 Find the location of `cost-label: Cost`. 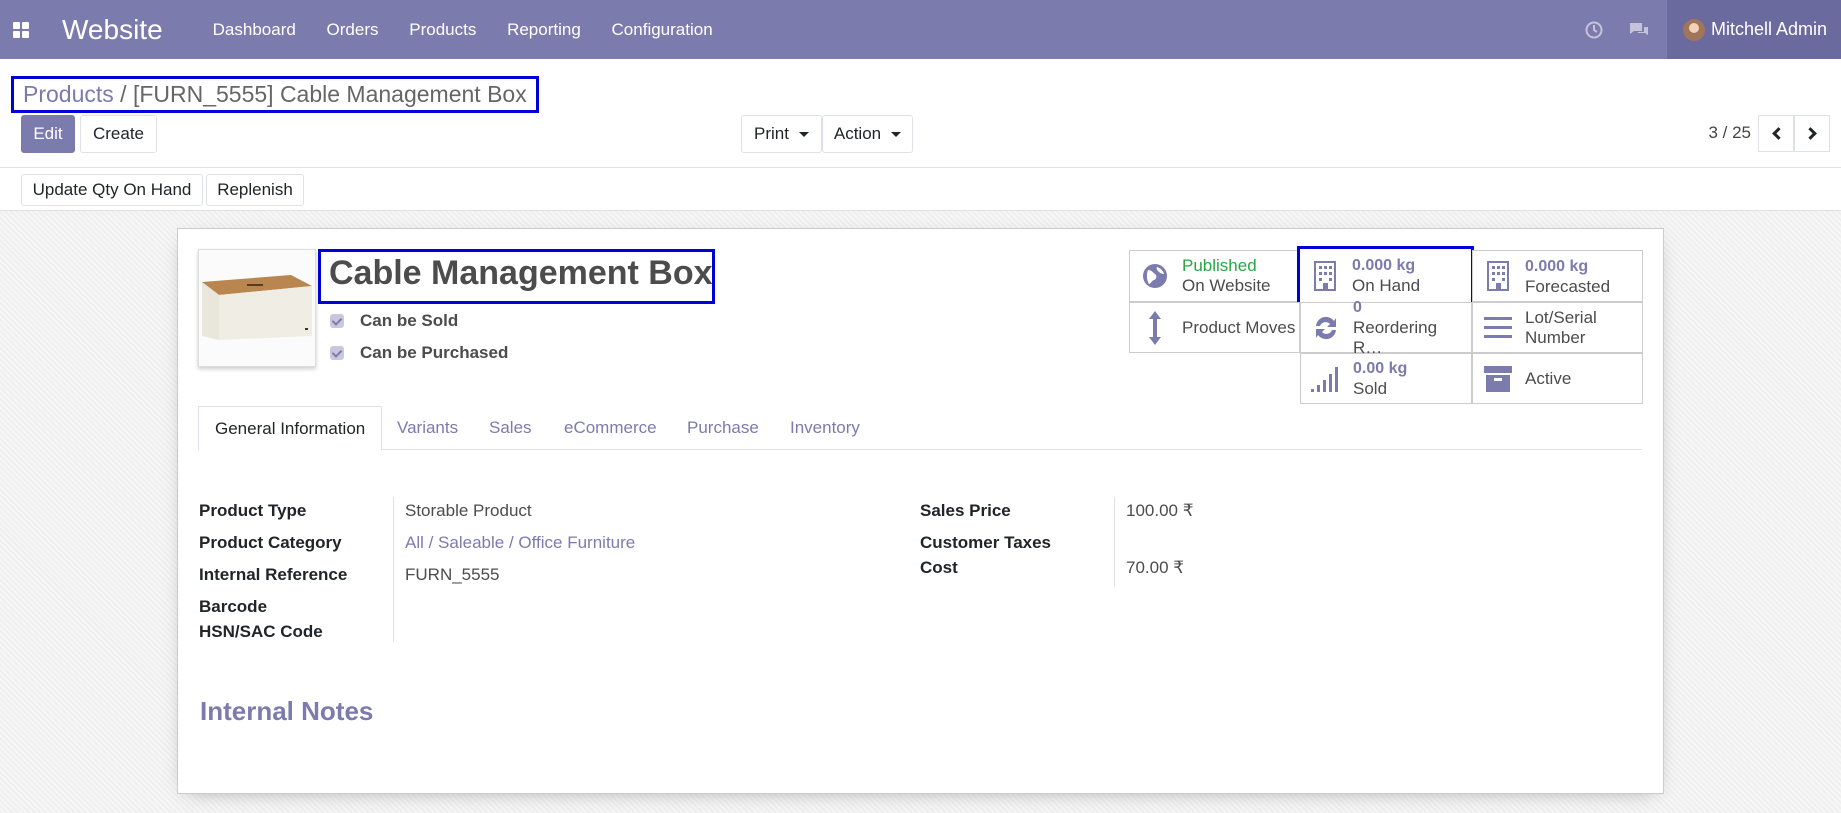

cost-label: Cost is located at coordinates (939, 567).